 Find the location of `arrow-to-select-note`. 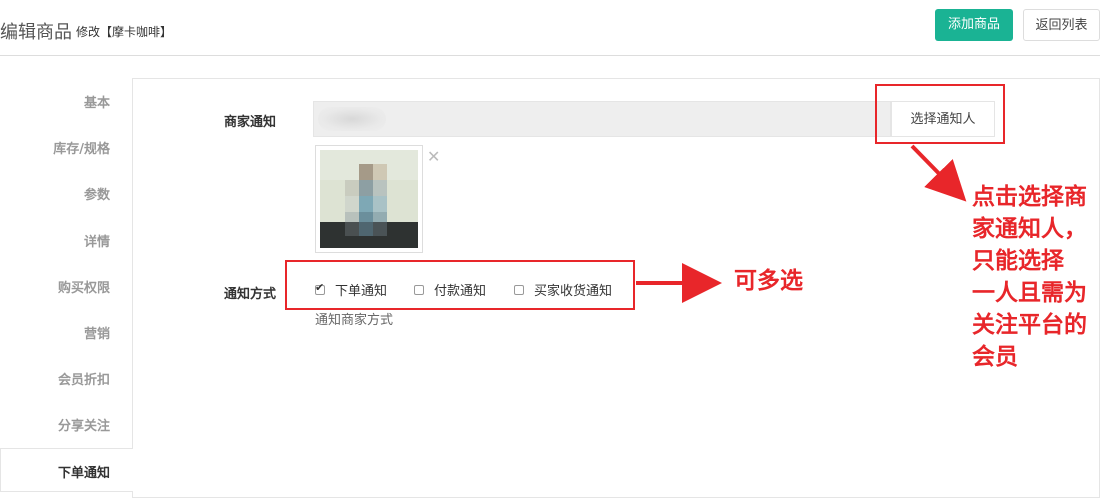

arrow-to-select-note is located at coordinates (938, 173).